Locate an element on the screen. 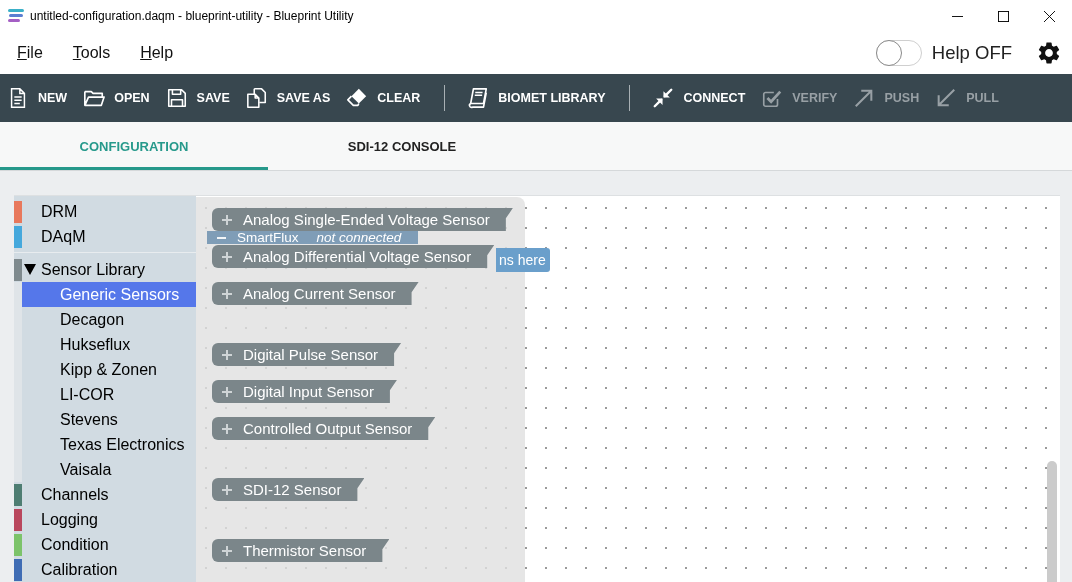  tree-item: Channels is located at coordinates (109, 494).